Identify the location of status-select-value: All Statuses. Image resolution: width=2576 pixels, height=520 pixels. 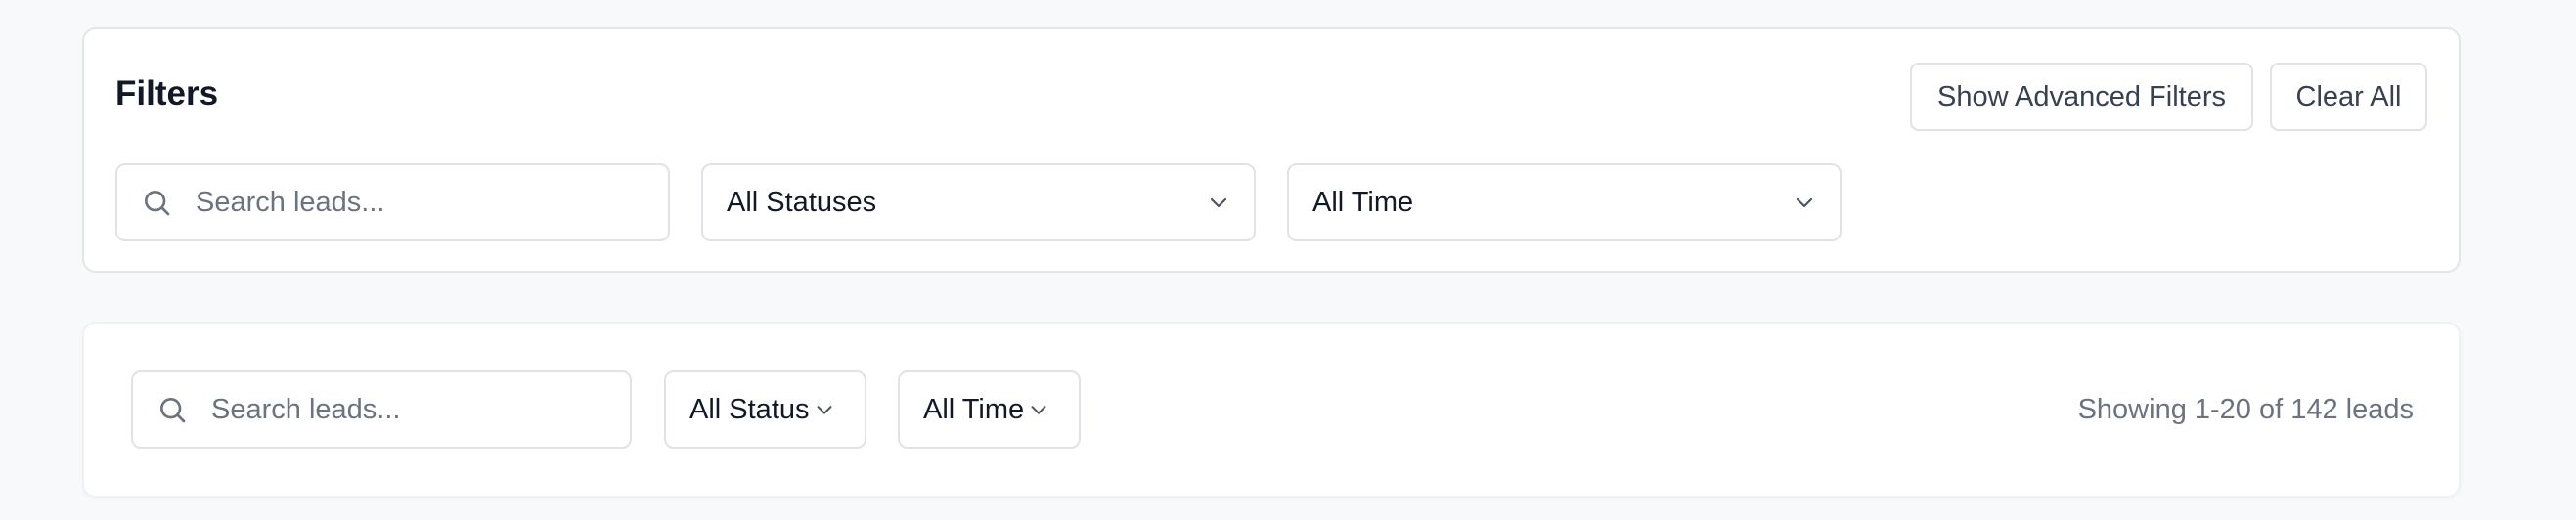
(802, 202).